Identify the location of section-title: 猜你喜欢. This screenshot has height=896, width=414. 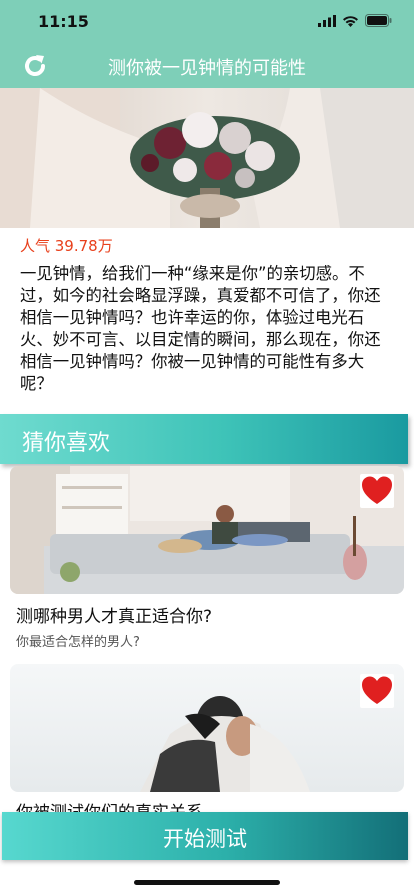
(66, 443).